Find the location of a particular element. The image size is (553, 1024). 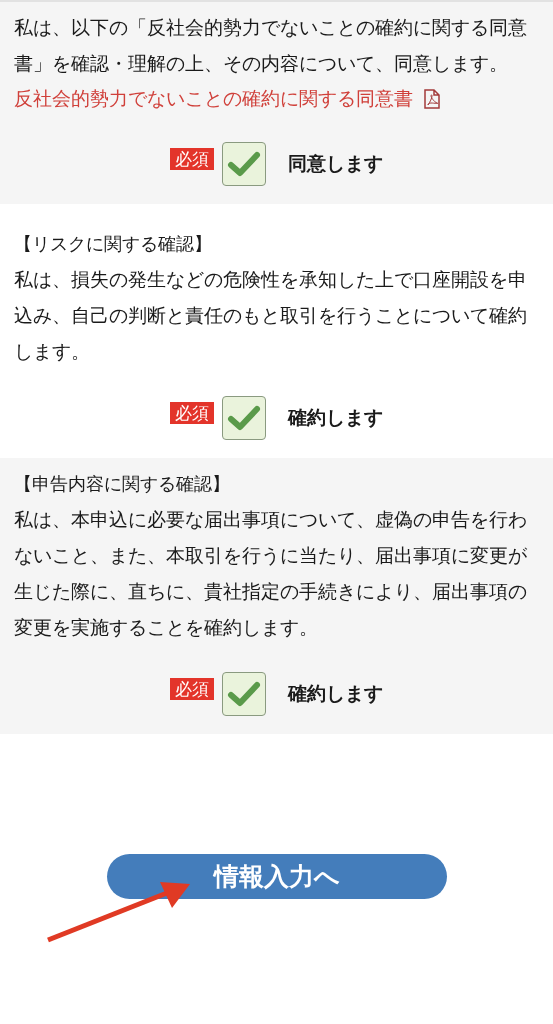

consent-text: 私は、以下の「反社会的勢力でないことの確約に関する同意書」を確認・理解の上、その内容について、同意します。 is located at coordinates (271, 46).